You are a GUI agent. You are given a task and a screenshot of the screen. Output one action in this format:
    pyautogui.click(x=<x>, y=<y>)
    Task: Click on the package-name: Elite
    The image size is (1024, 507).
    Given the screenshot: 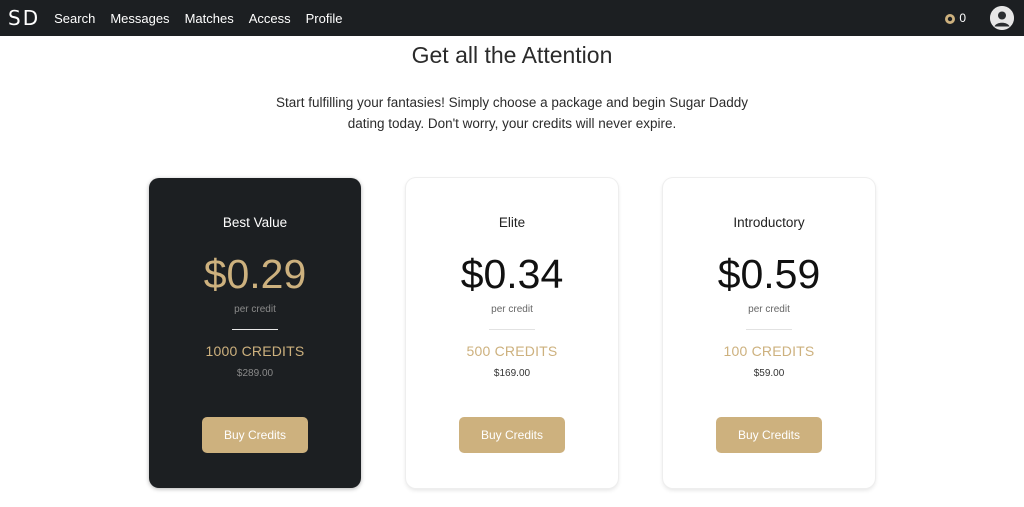 What is the action you would take?
    pyautogui.click(x=512, y=222)
    